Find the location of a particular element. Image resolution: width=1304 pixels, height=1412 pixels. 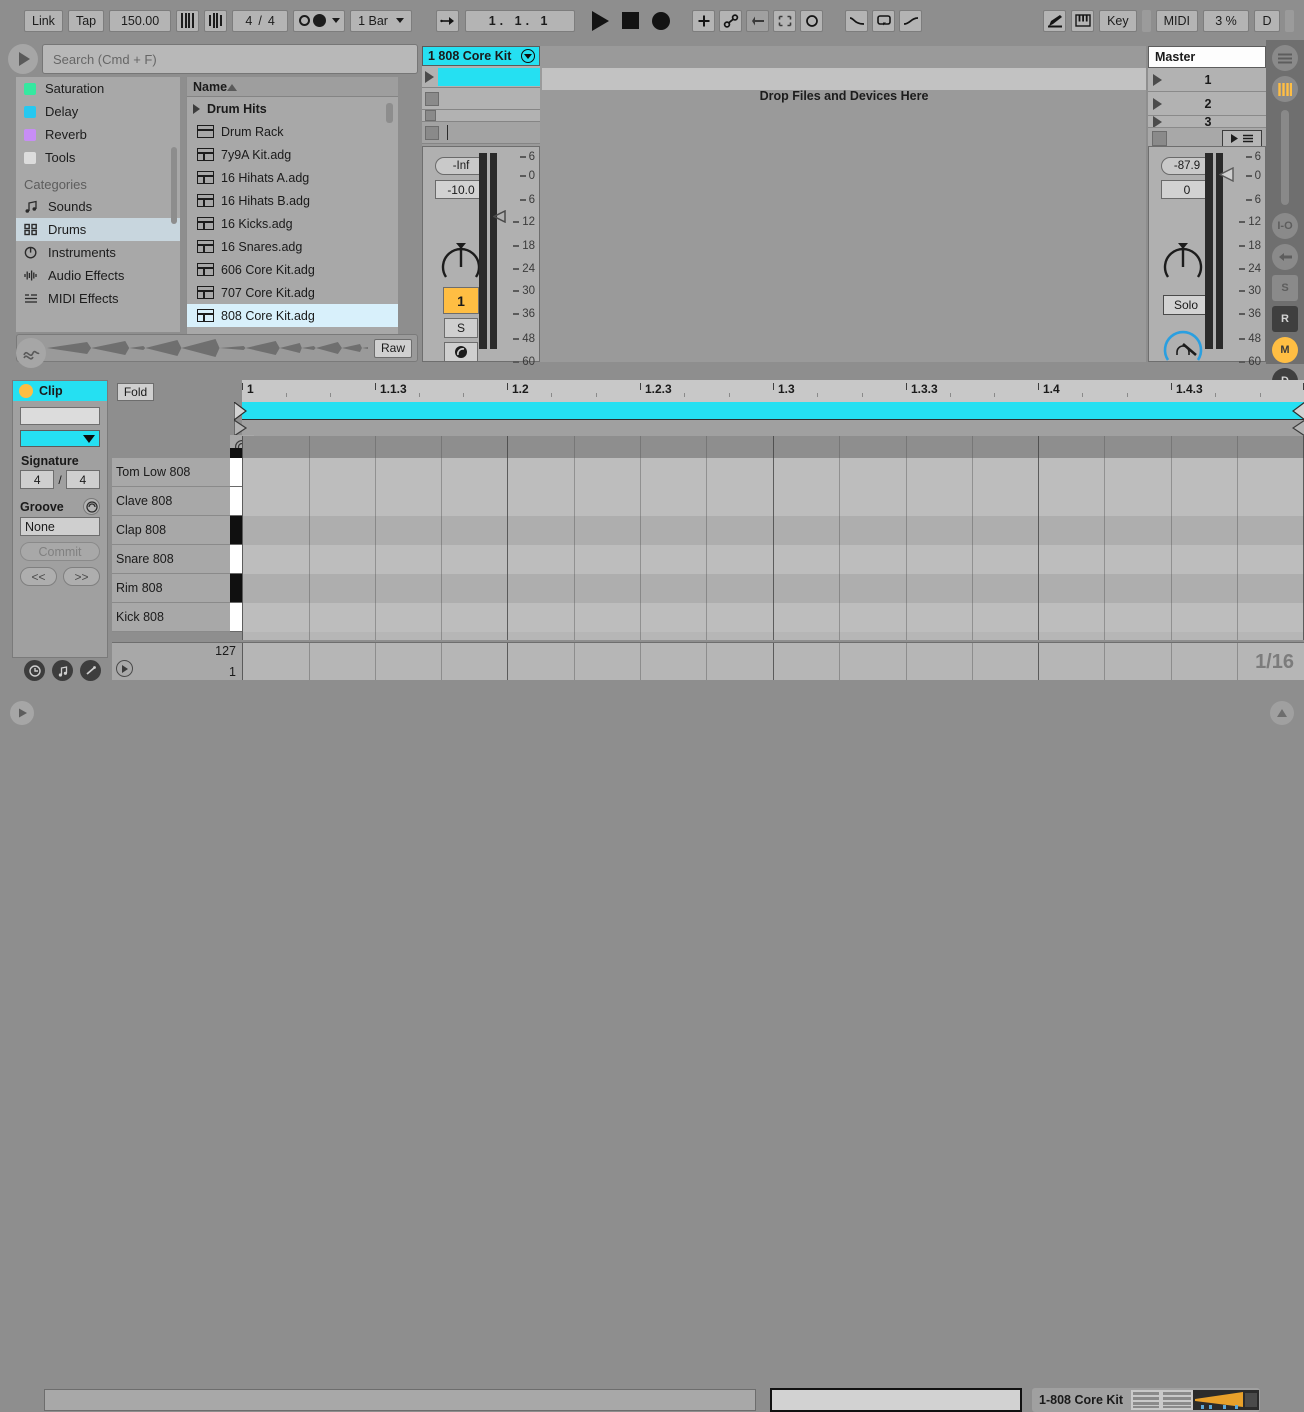

device-overview: 1-808 Core Kit is located at coordinates (1146, 1400).